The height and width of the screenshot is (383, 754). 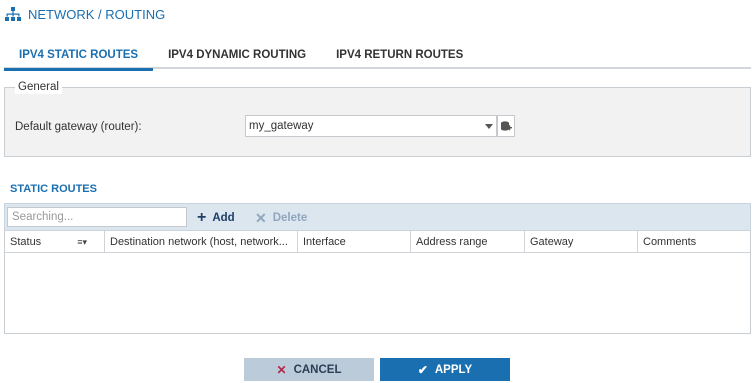 I want to click on tab-ipv4-dynamic-routing: IPV4 DYNAMIC ROUTING, so click(x=237, y=54).